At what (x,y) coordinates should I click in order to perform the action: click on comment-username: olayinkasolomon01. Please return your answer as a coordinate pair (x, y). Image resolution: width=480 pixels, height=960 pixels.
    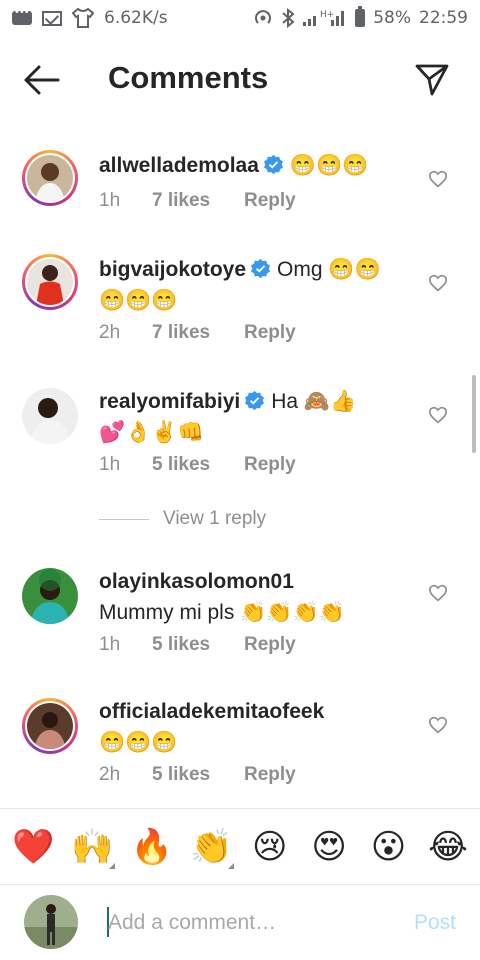
    Looking at the image, I should click on (196, 581).